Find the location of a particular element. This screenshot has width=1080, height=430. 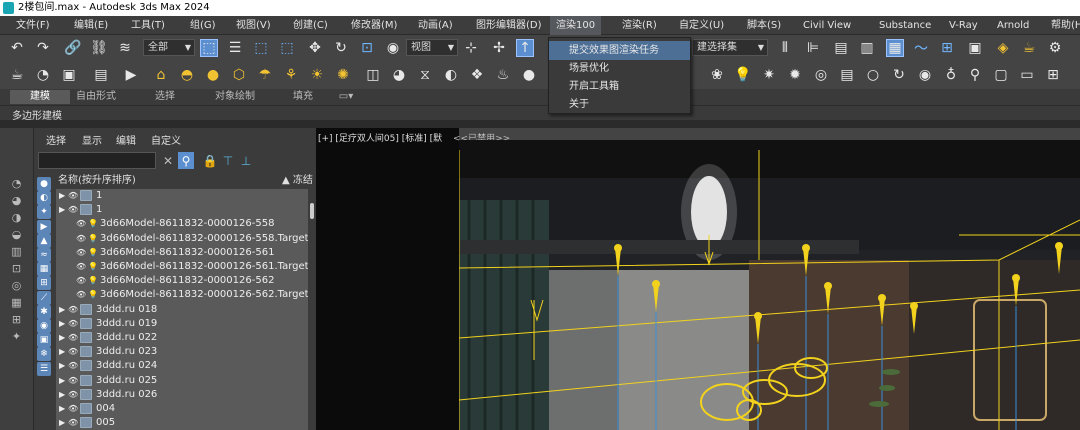

menu-item: Arnold is located at coordinates (1013, 25).